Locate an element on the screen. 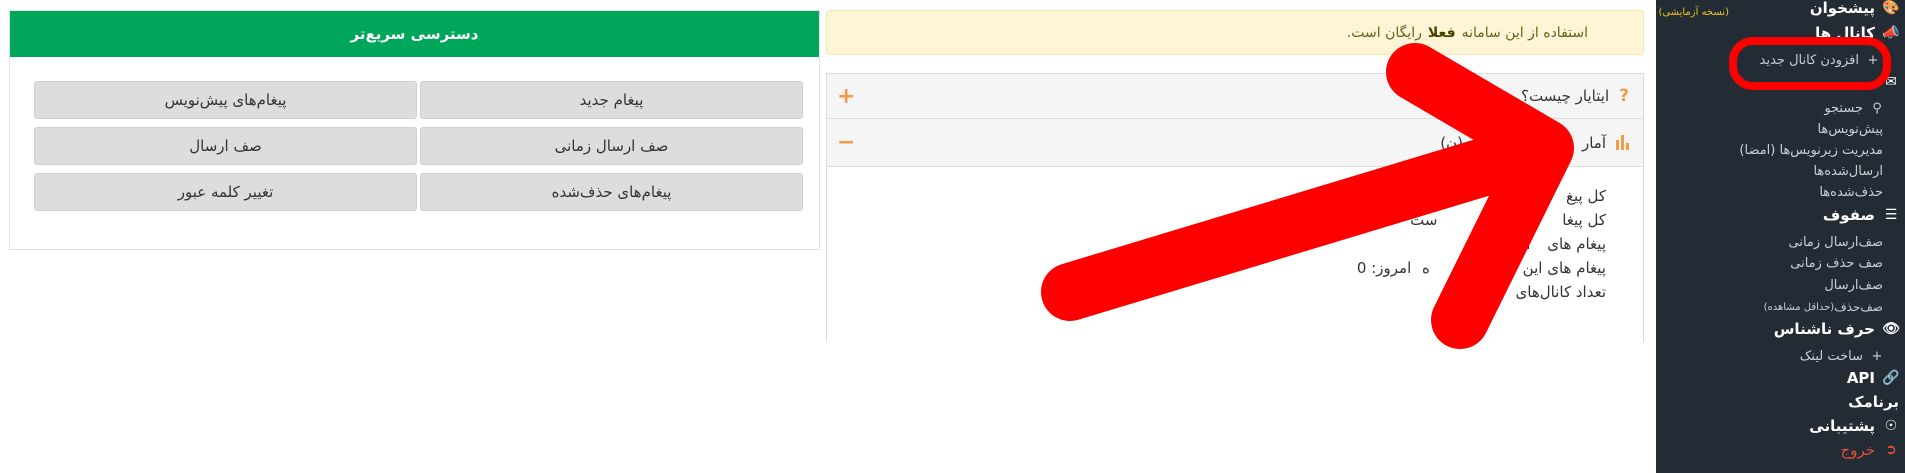  sidebar-item-label: جستجو is located at coordinates (1843, 108).